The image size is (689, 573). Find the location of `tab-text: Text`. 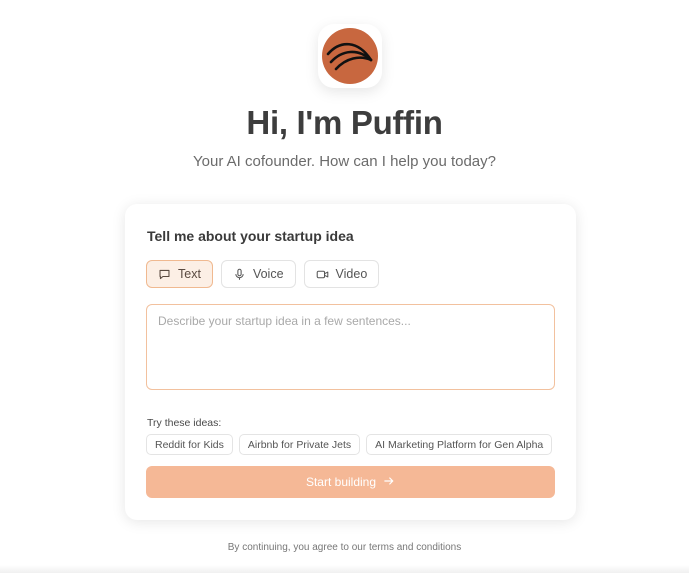

tab-text: Text is located at coordinates (179, 274).